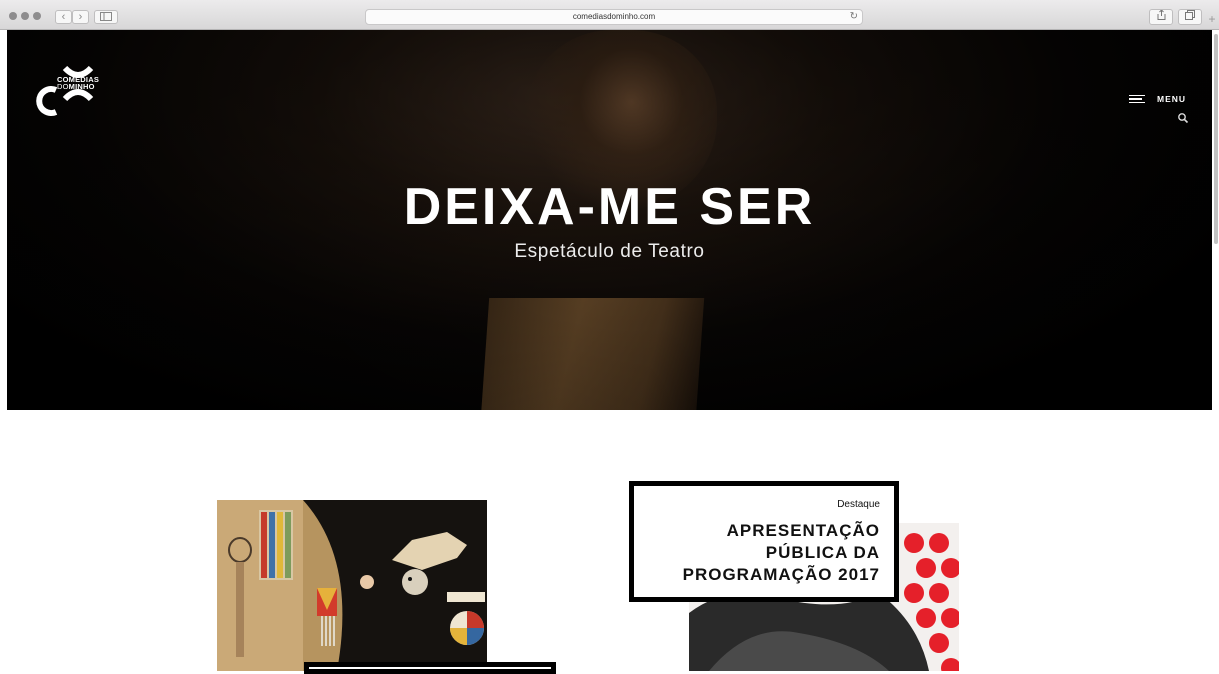 The width and height of the screenshot is (1219, 674). What do you see at coordinates (1212, 21) in the screenshot?
I see `new-tab-button: +` at bounding box center [1212, 21].